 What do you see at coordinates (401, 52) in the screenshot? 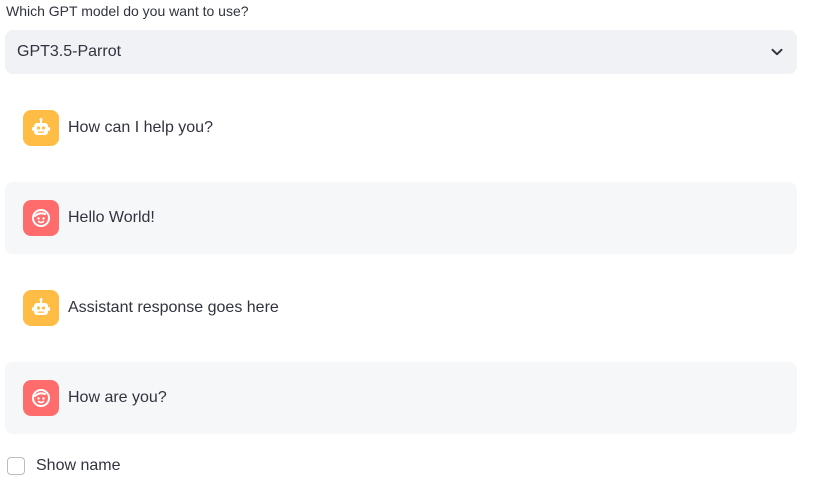
I see `model-select: GPT3.5-Parrot` at bounding box center [401, 52].